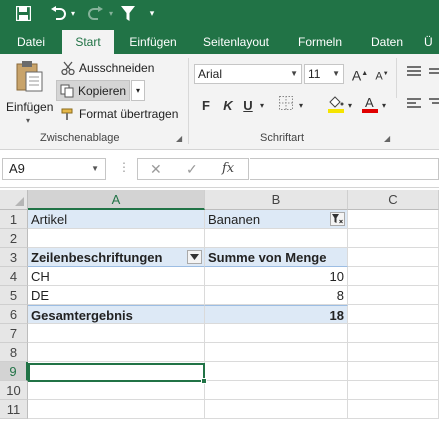 This screenshot has height=421, width=439. I want to click on cell-c5, so click(393, 295).